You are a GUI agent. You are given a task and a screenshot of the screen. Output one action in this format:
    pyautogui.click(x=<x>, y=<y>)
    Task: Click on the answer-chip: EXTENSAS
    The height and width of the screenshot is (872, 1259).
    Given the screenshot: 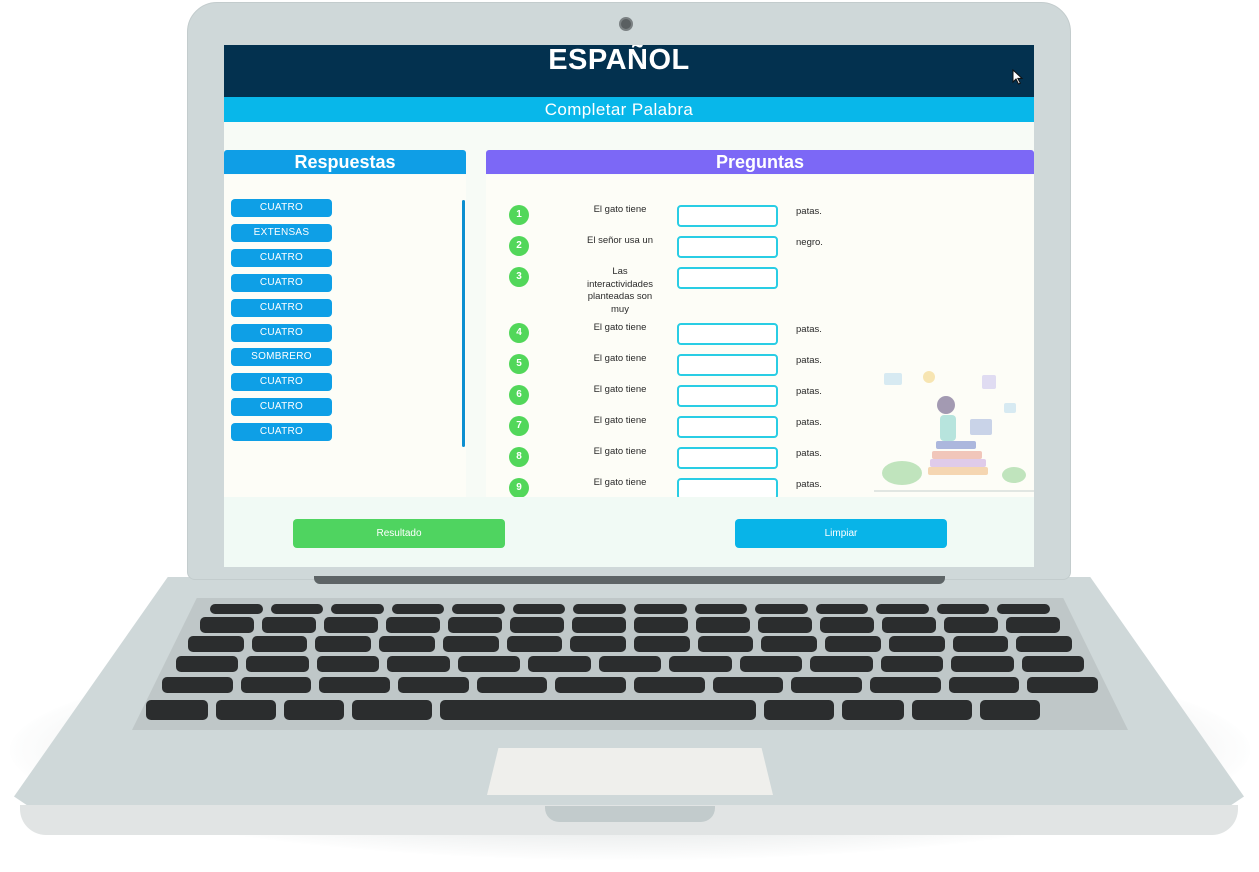 What is the action you would take?
    pyautogui.click(x=281, y=232)
    